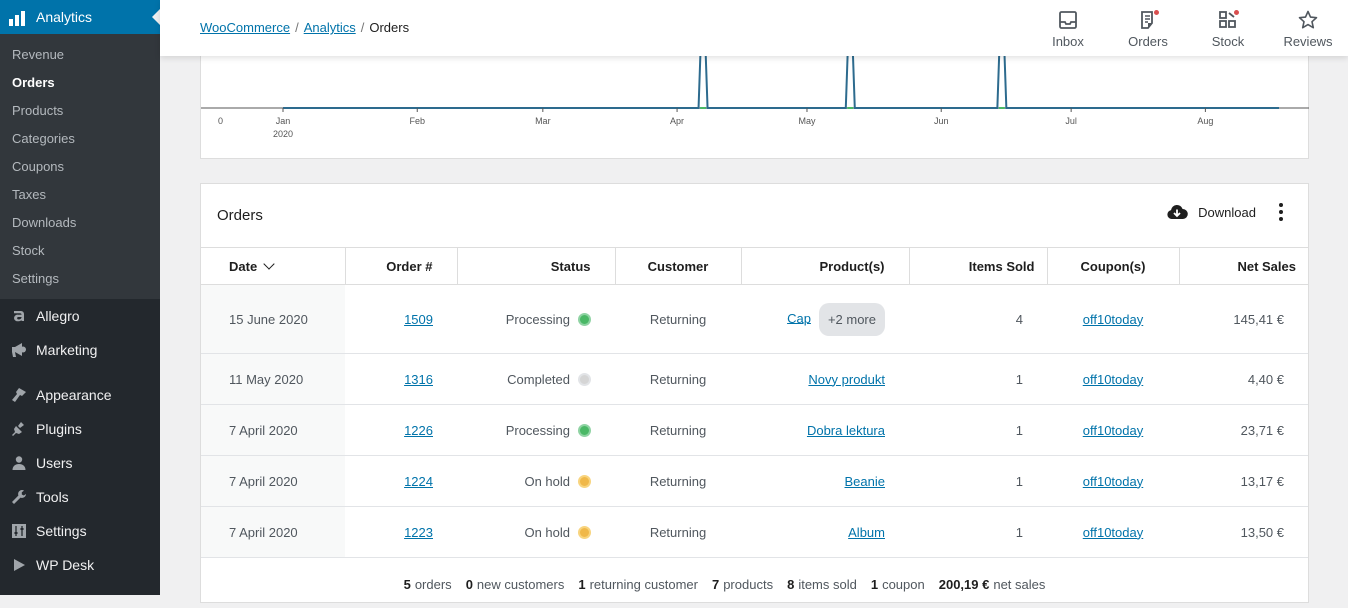 The height and width of the screenshot is (608, 1348). Describe the element at coordinates (19, 565) in the screenshot. I see `play-icon` at that location.